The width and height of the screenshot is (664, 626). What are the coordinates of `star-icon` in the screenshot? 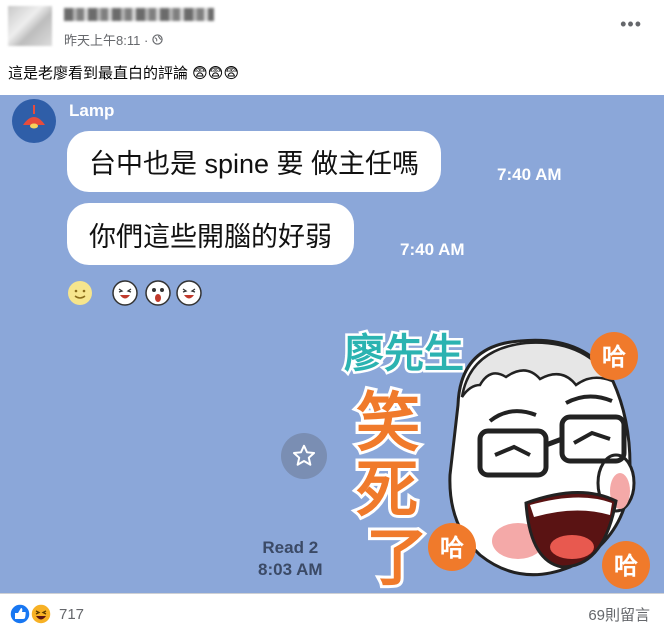 It's located at (304, 455).